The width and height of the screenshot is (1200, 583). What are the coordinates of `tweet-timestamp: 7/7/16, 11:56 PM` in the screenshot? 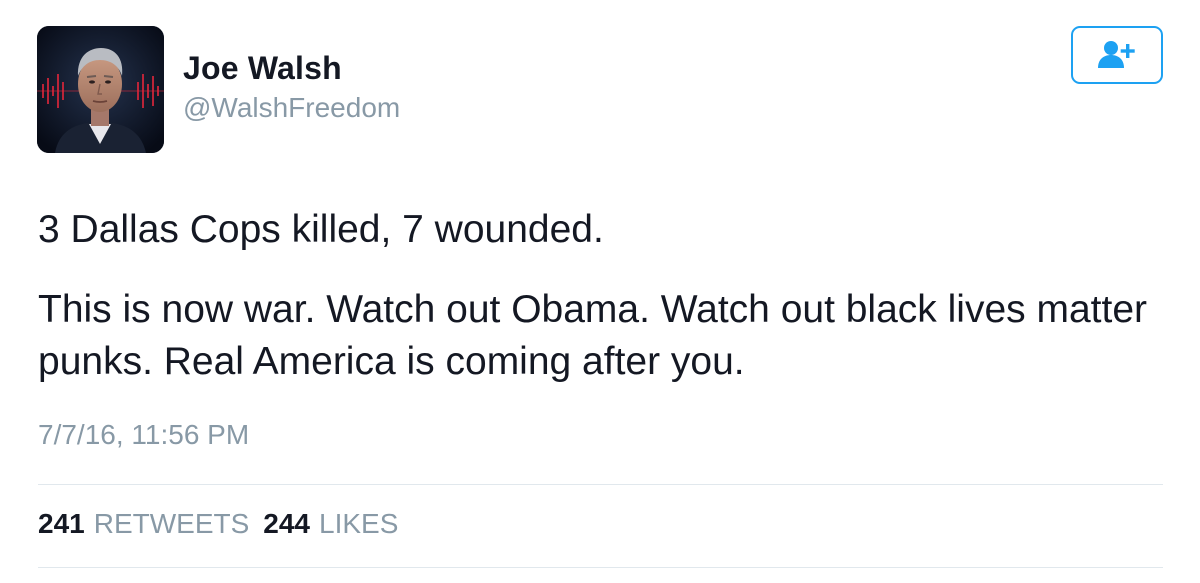 It's located at (143, 435).